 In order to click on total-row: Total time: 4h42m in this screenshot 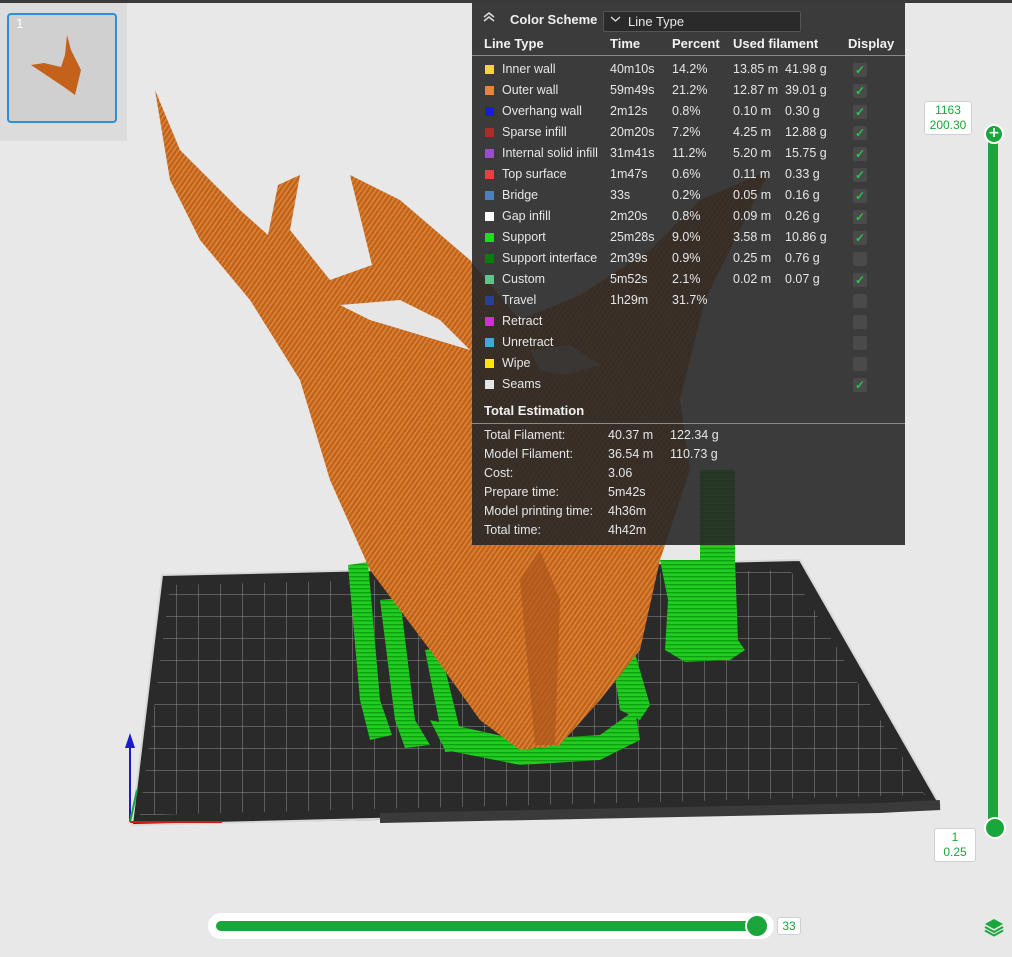, I will do `click(688, 530)`.